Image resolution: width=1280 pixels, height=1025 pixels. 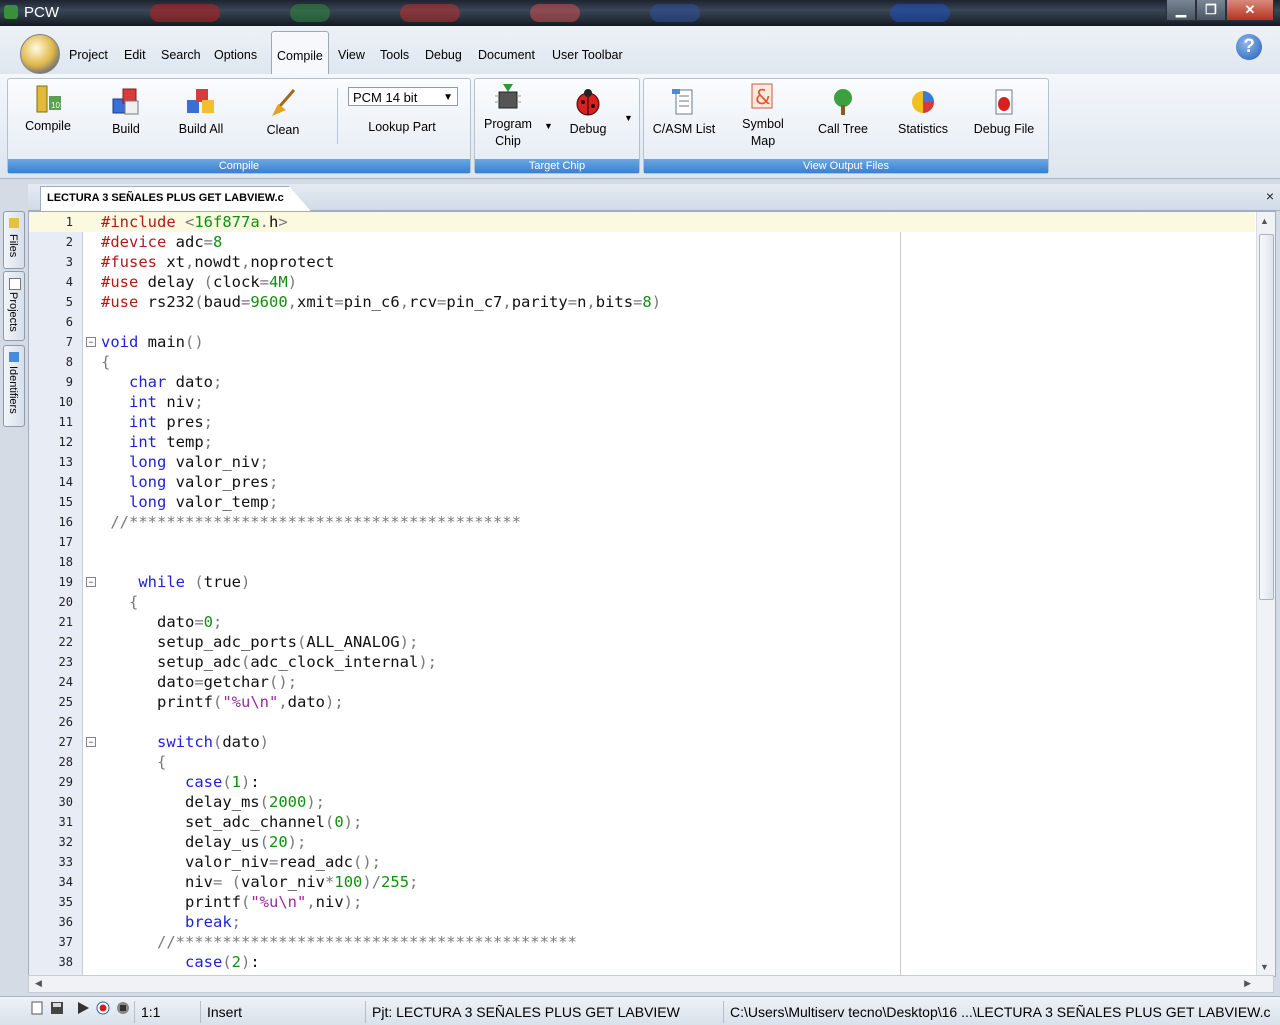 I want to click on code-line: 10 int niv;, so click(x=642, y=402).